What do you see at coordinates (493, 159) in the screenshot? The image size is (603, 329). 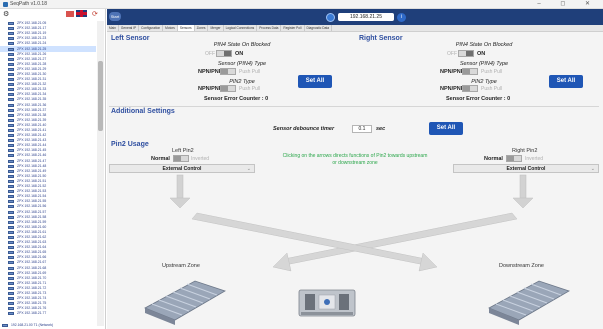 I see `right-pin2-normal-label: Normal` at bounding box center [493, 159].